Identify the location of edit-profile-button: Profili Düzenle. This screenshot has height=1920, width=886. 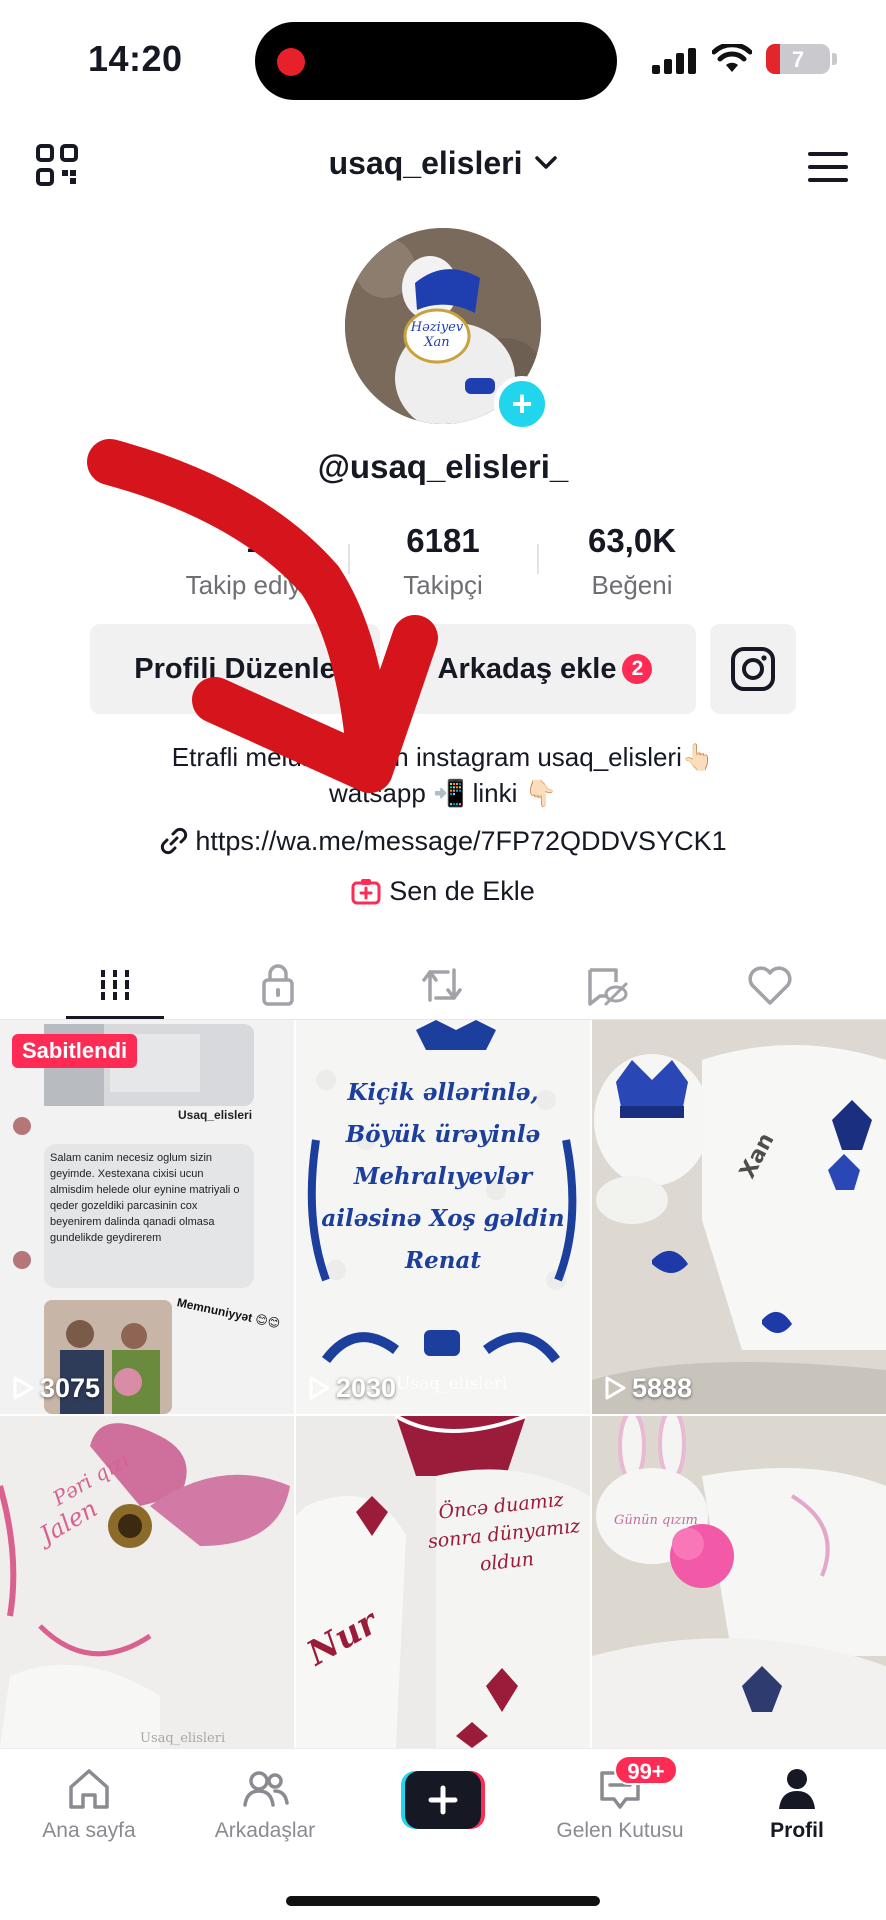
(235, 669).